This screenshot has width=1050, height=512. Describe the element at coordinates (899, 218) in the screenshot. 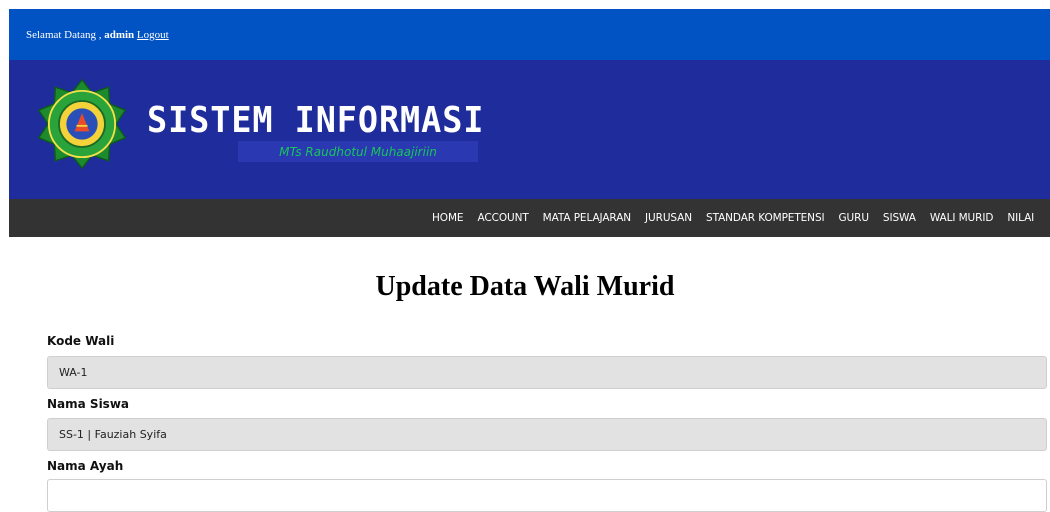

I see `nav-siswa: SISWA` at that location.